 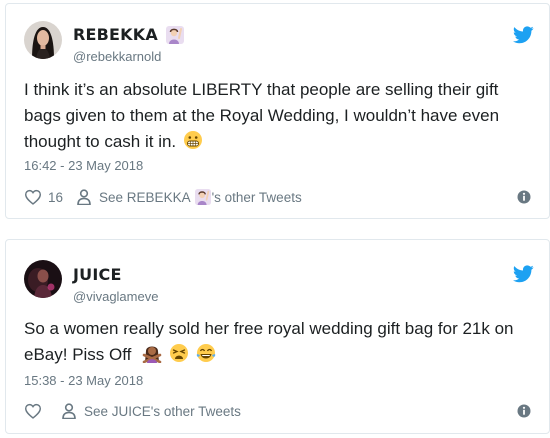 I want to click on action-row: See JUICE's other Tweets, so click(x=277, y=411).